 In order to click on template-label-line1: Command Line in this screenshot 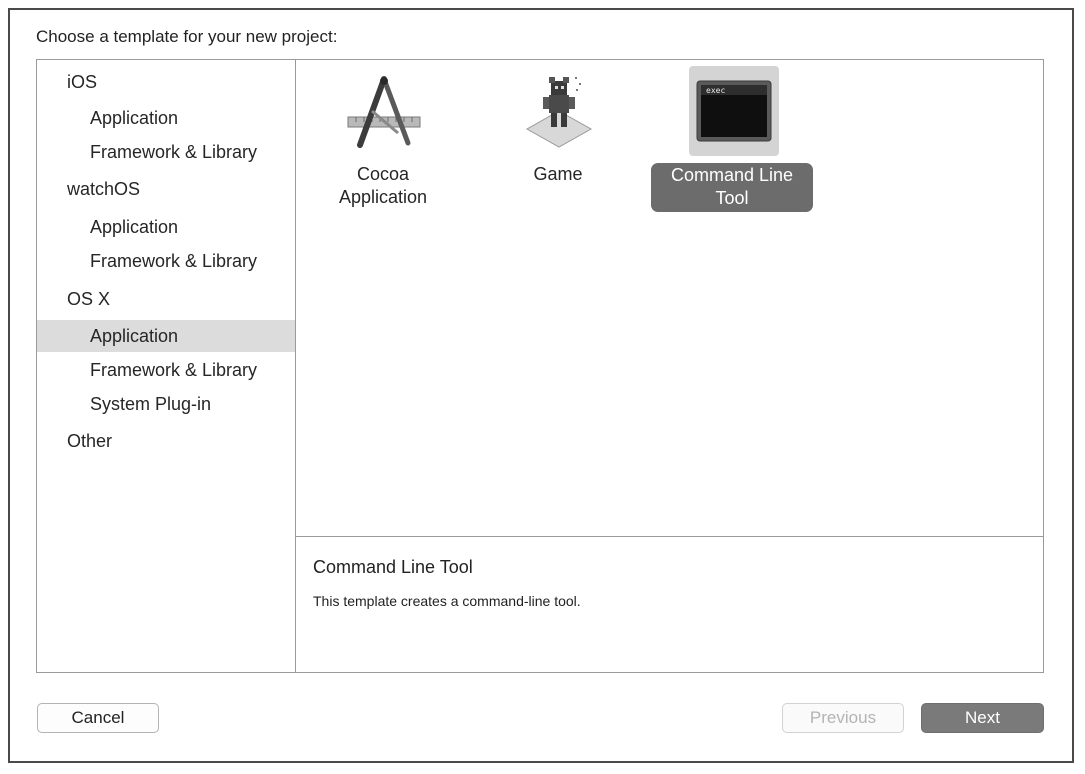, I will do `click(732, 175)`.